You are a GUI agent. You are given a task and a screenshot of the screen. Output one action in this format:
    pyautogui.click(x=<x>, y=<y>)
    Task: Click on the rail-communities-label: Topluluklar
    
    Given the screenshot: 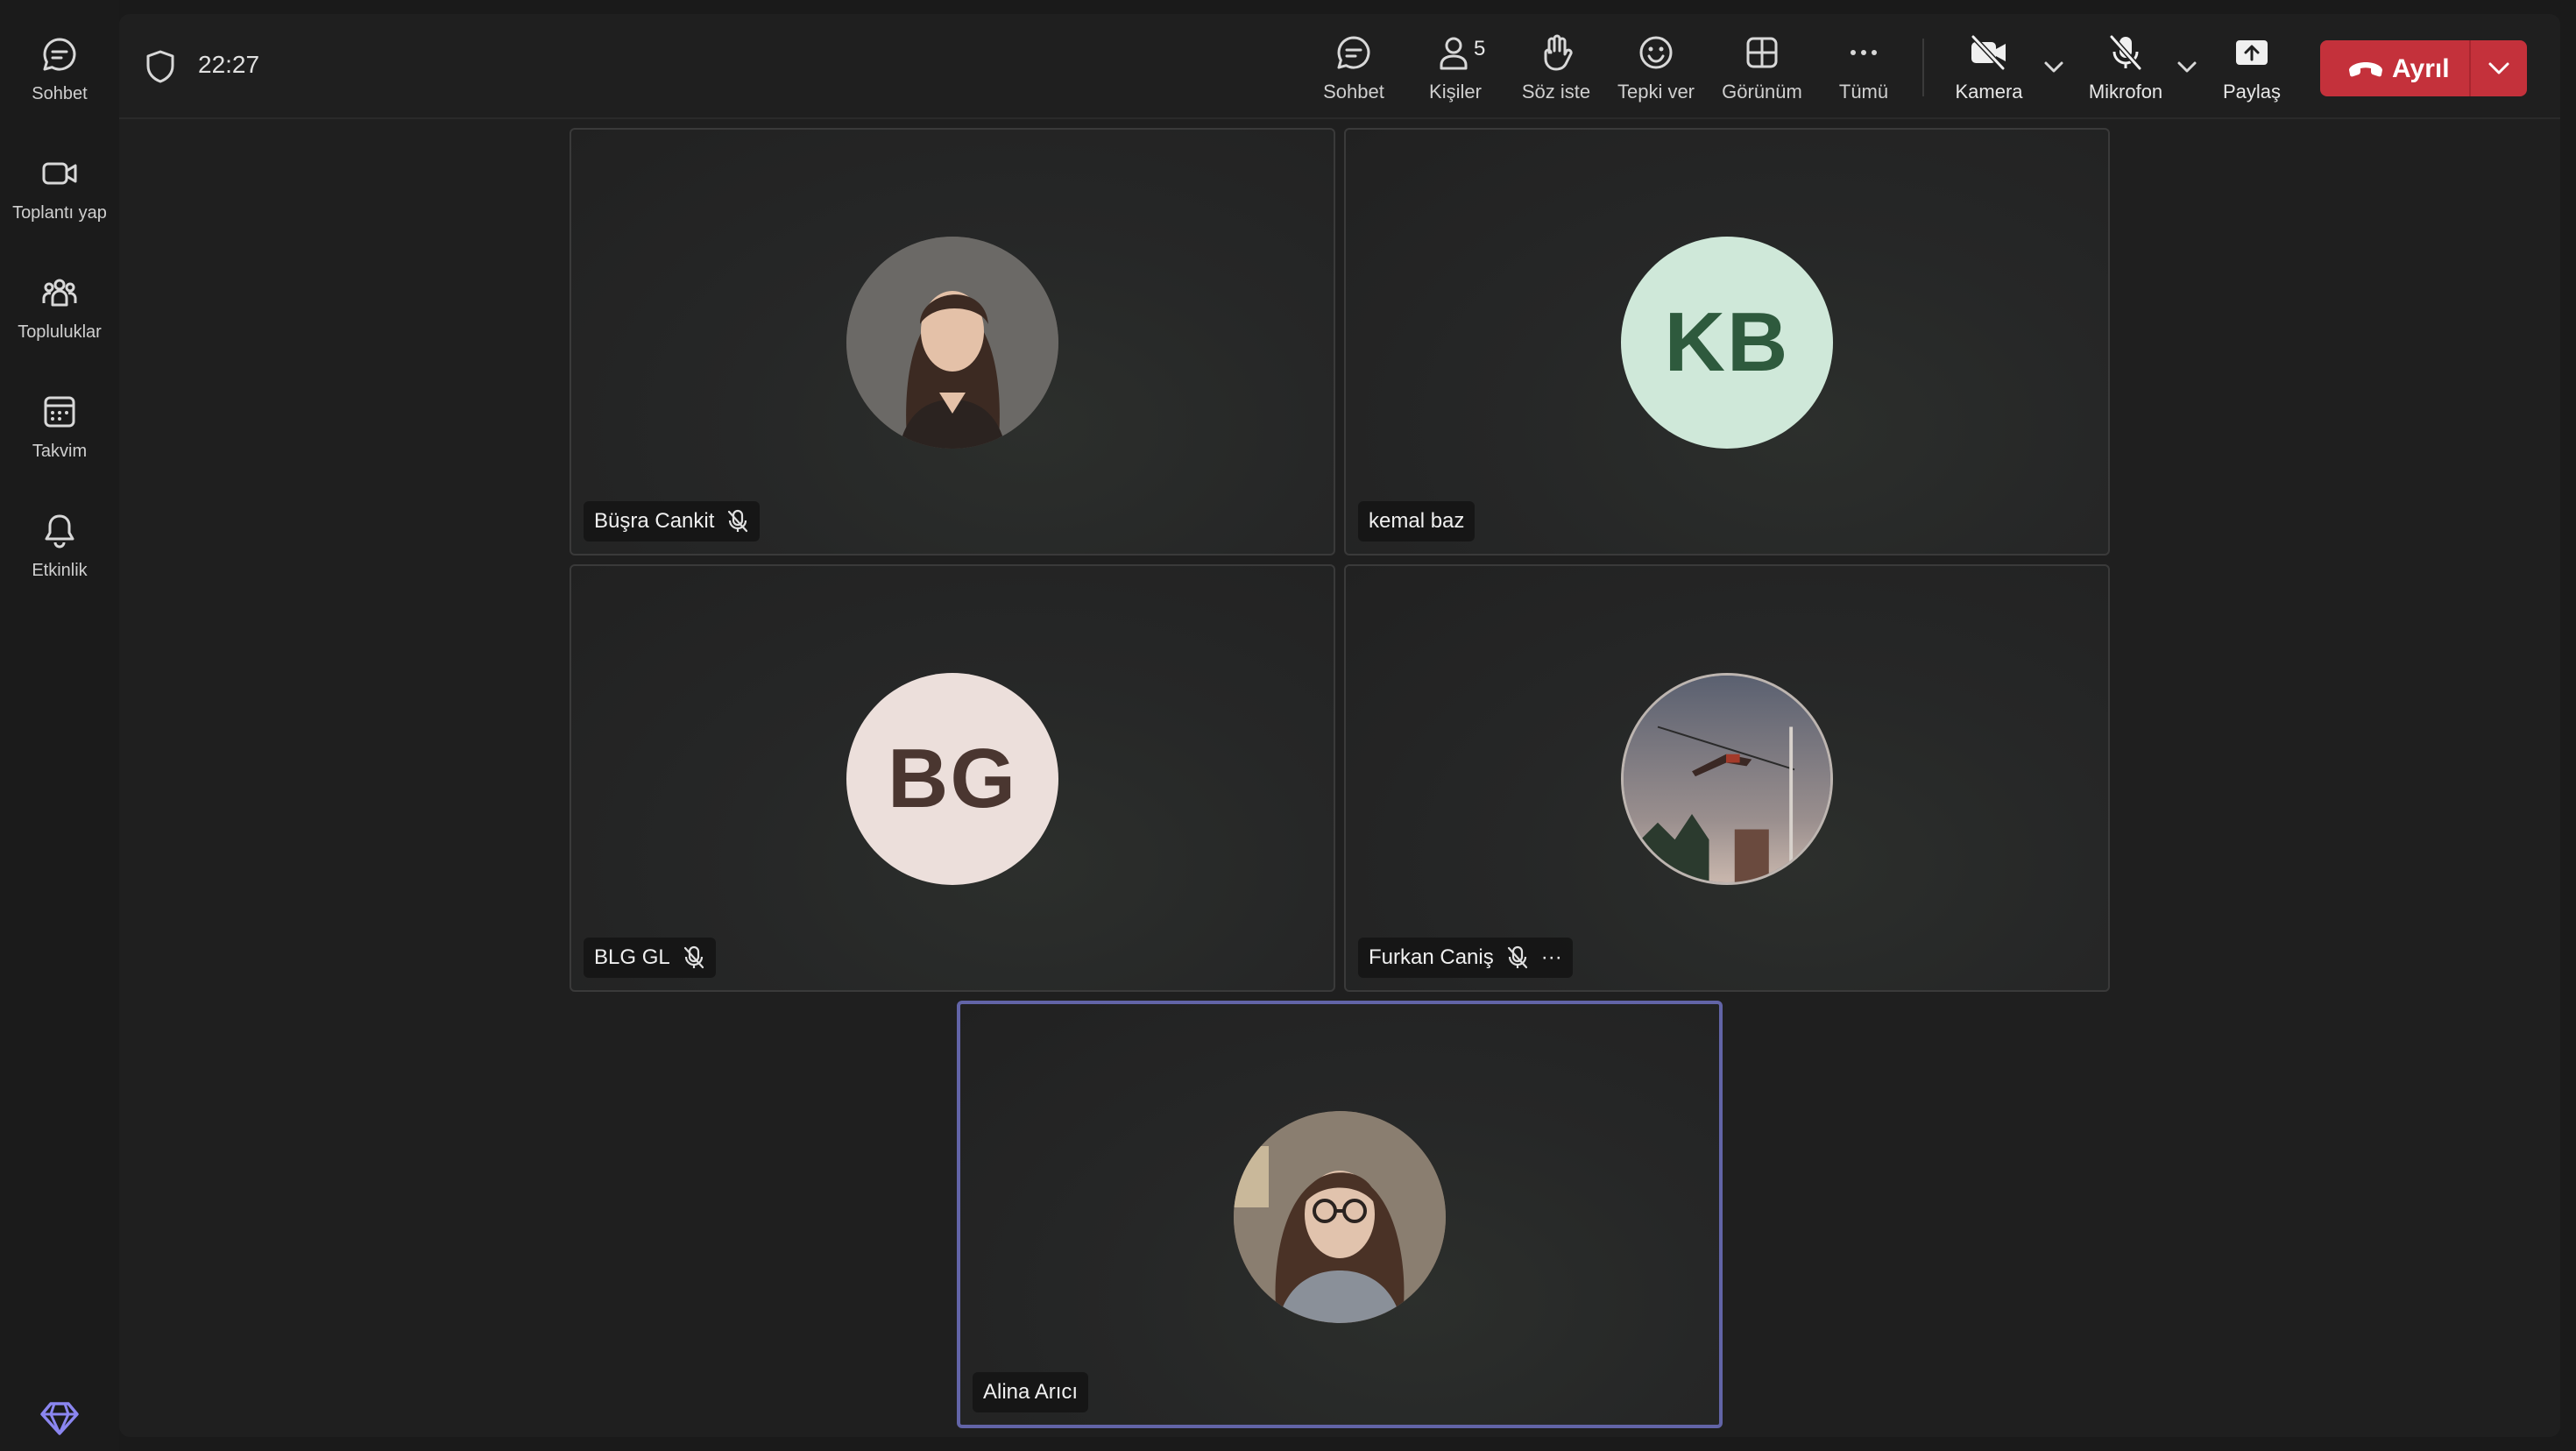 What is the action you would take?
    pyautogui.click(x=60, y=332)
    